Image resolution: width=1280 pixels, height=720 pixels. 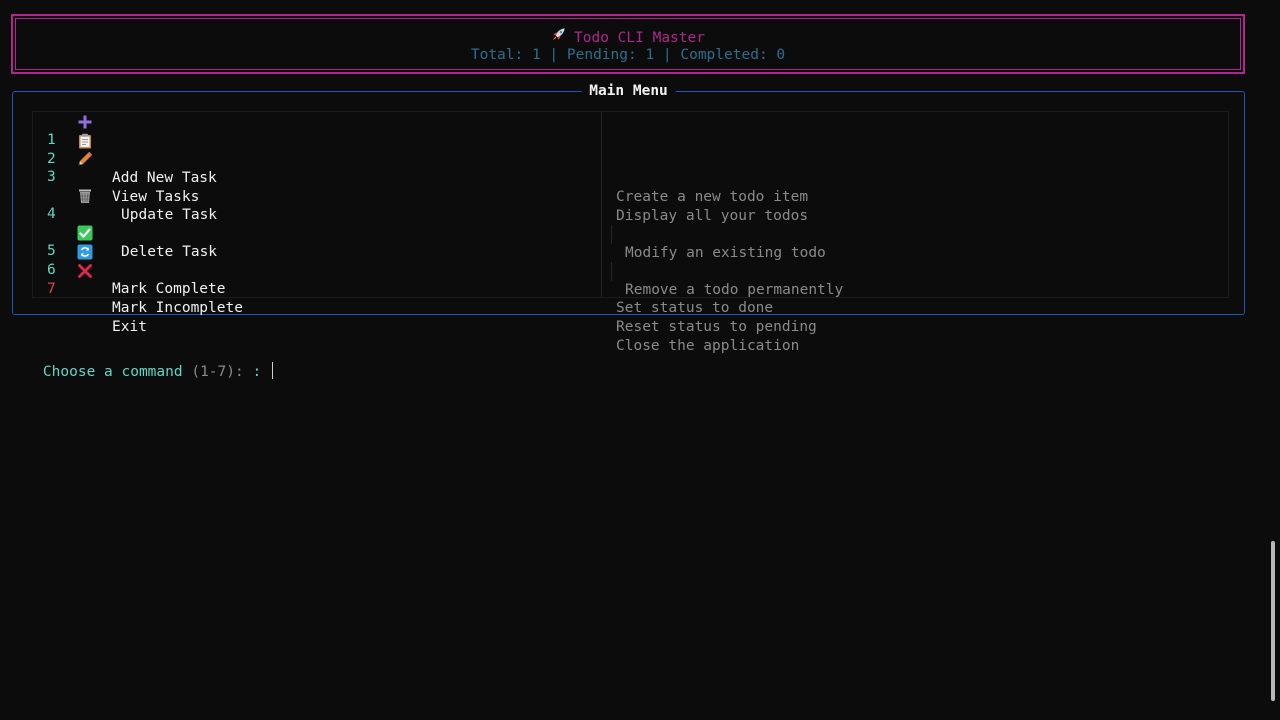 What do you see at coordinates (85, 251) in the screenshot?
I see `refresh-icon` at bounding box center [85, 251].